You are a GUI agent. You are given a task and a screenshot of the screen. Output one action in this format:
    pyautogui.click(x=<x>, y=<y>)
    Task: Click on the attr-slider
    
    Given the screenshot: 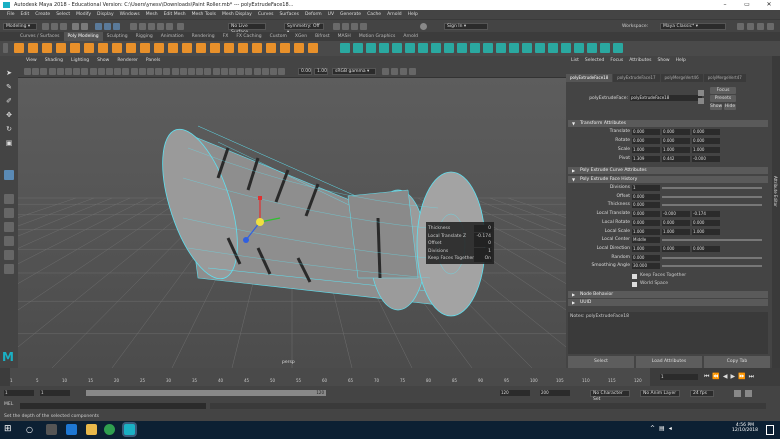 What is the action you would take?
    pyautogui.click(x=712, y=257)
    